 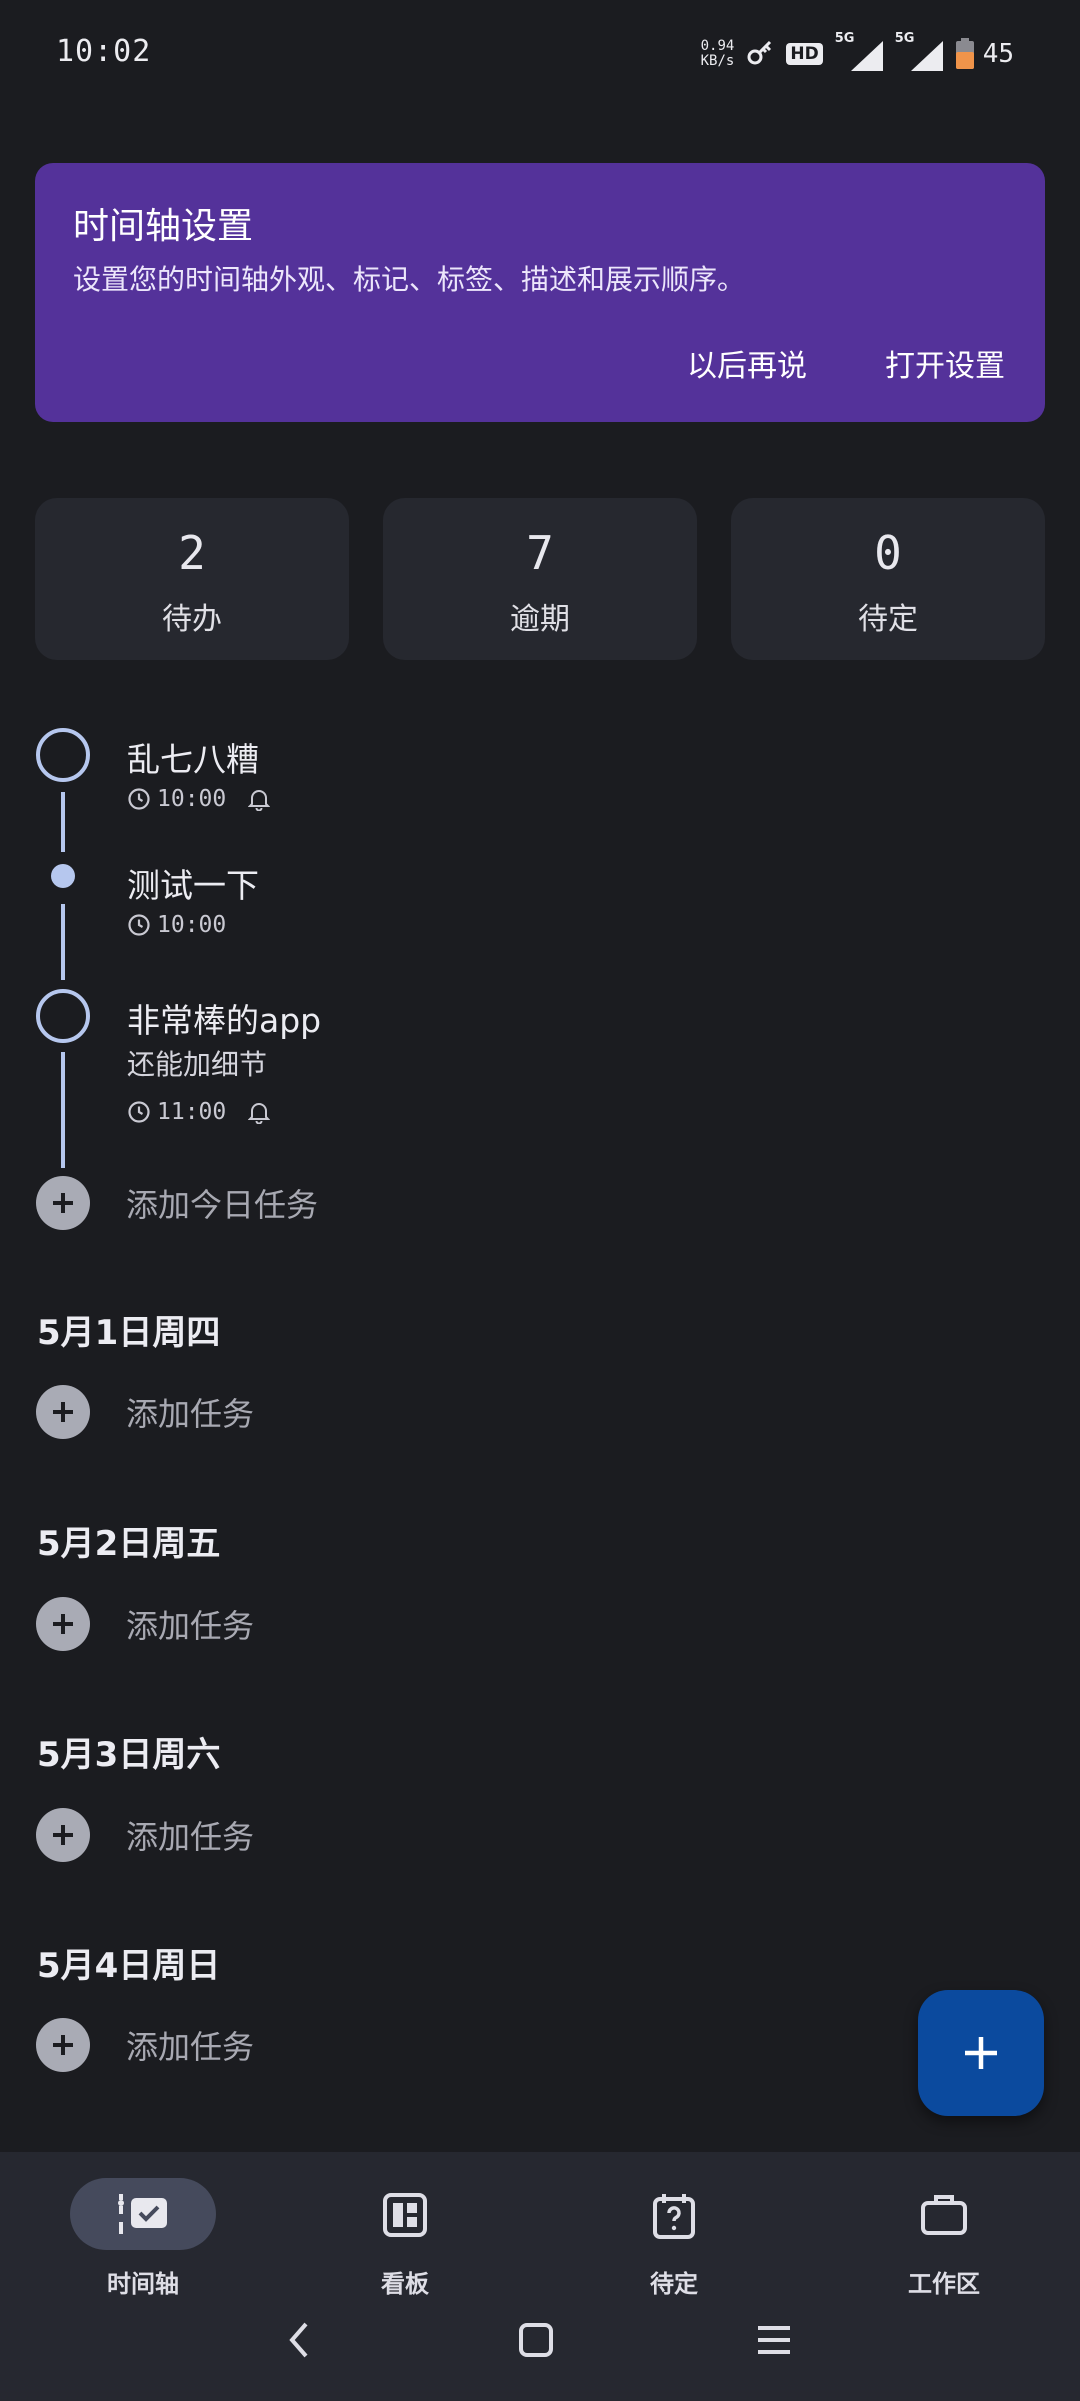 What do you see at coordinates (919, 51) in the screenshot?
I see `signal-sim2-icon: 5G` at bounding box center [919, 51].